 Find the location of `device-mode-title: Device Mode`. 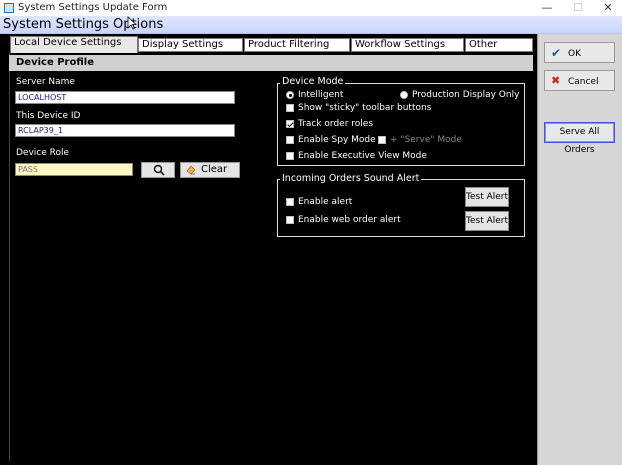

device-mode-title: Device Mode is located at coordinates (313, 81).